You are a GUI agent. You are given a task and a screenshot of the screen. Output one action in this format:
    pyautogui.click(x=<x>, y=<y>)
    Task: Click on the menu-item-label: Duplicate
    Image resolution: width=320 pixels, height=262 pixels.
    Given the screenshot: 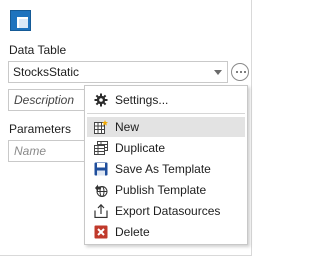 What is the action you would take?
    pyautogui.click(x=140, y=148)
    